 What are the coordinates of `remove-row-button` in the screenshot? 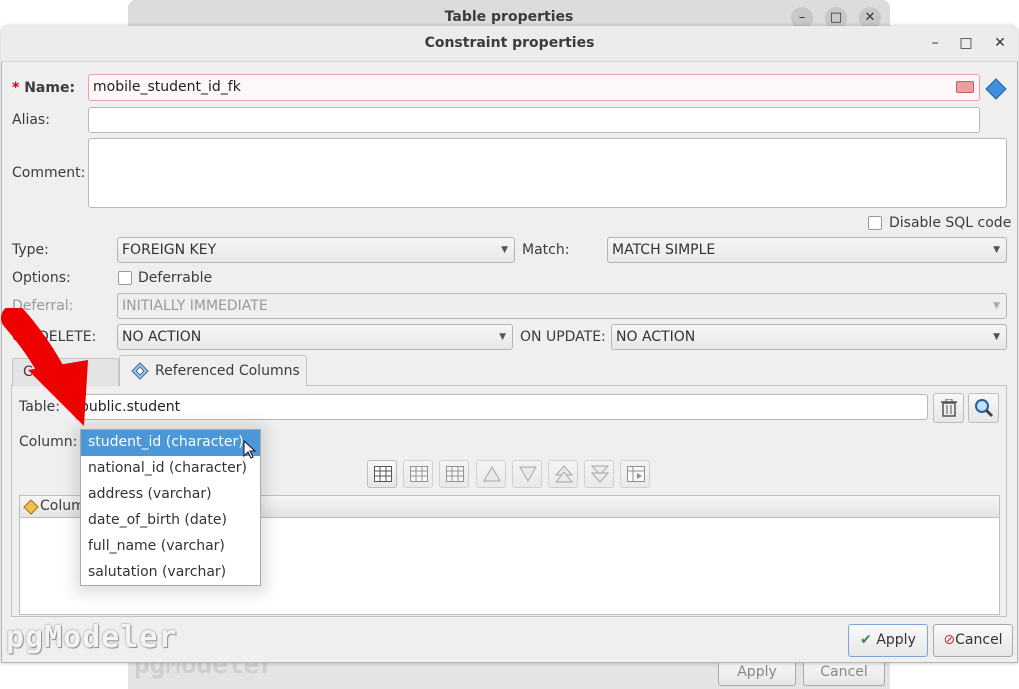 It's located at (454, 474).